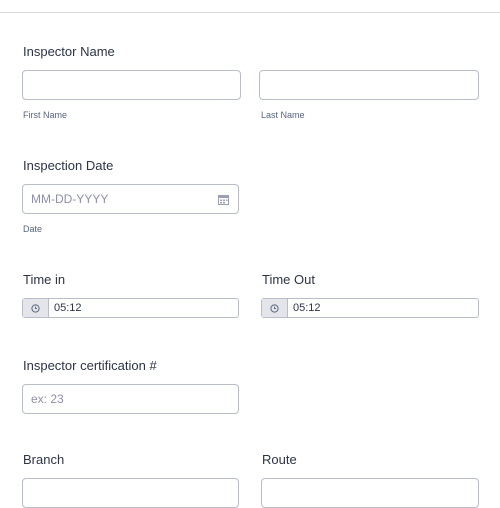  What do you see at coordinates (279, 459) in the screenshot?
I see `route-label: Route` at bounding box center [279, 459].